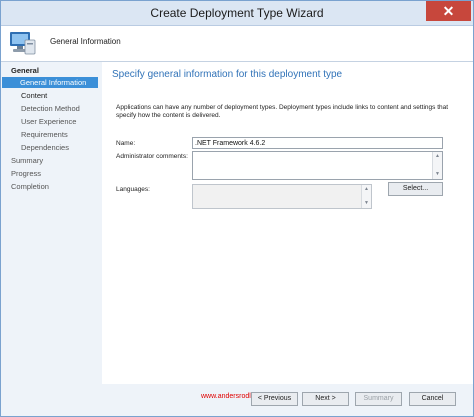  I want to click on nav-item-progress: Progress, so click(26, 173).